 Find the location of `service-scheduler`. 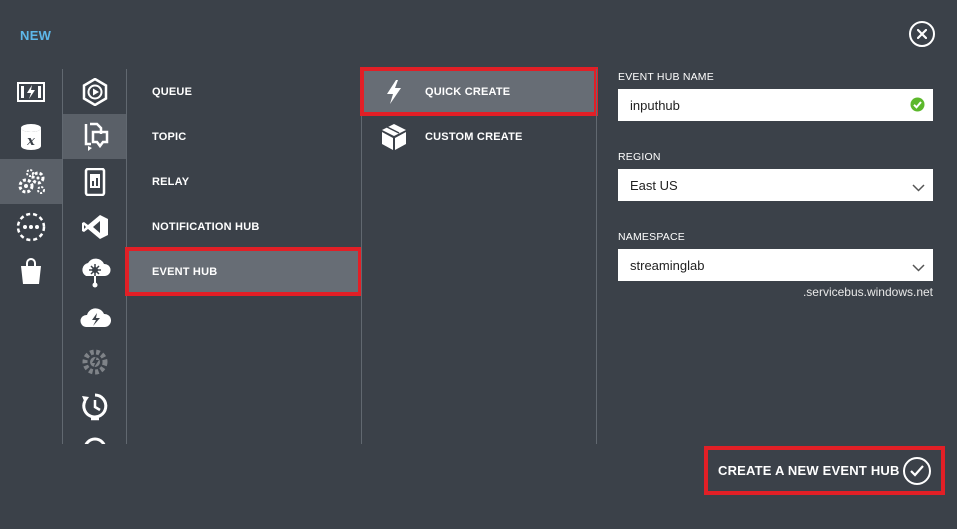

service-scheduler is located at coordinates (94, 361).